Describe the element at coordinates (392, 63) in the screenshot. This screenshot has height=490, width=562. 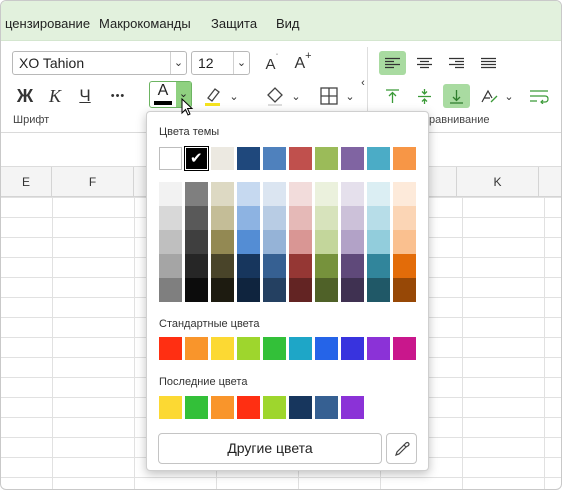
I see `align-left-button` at that location.